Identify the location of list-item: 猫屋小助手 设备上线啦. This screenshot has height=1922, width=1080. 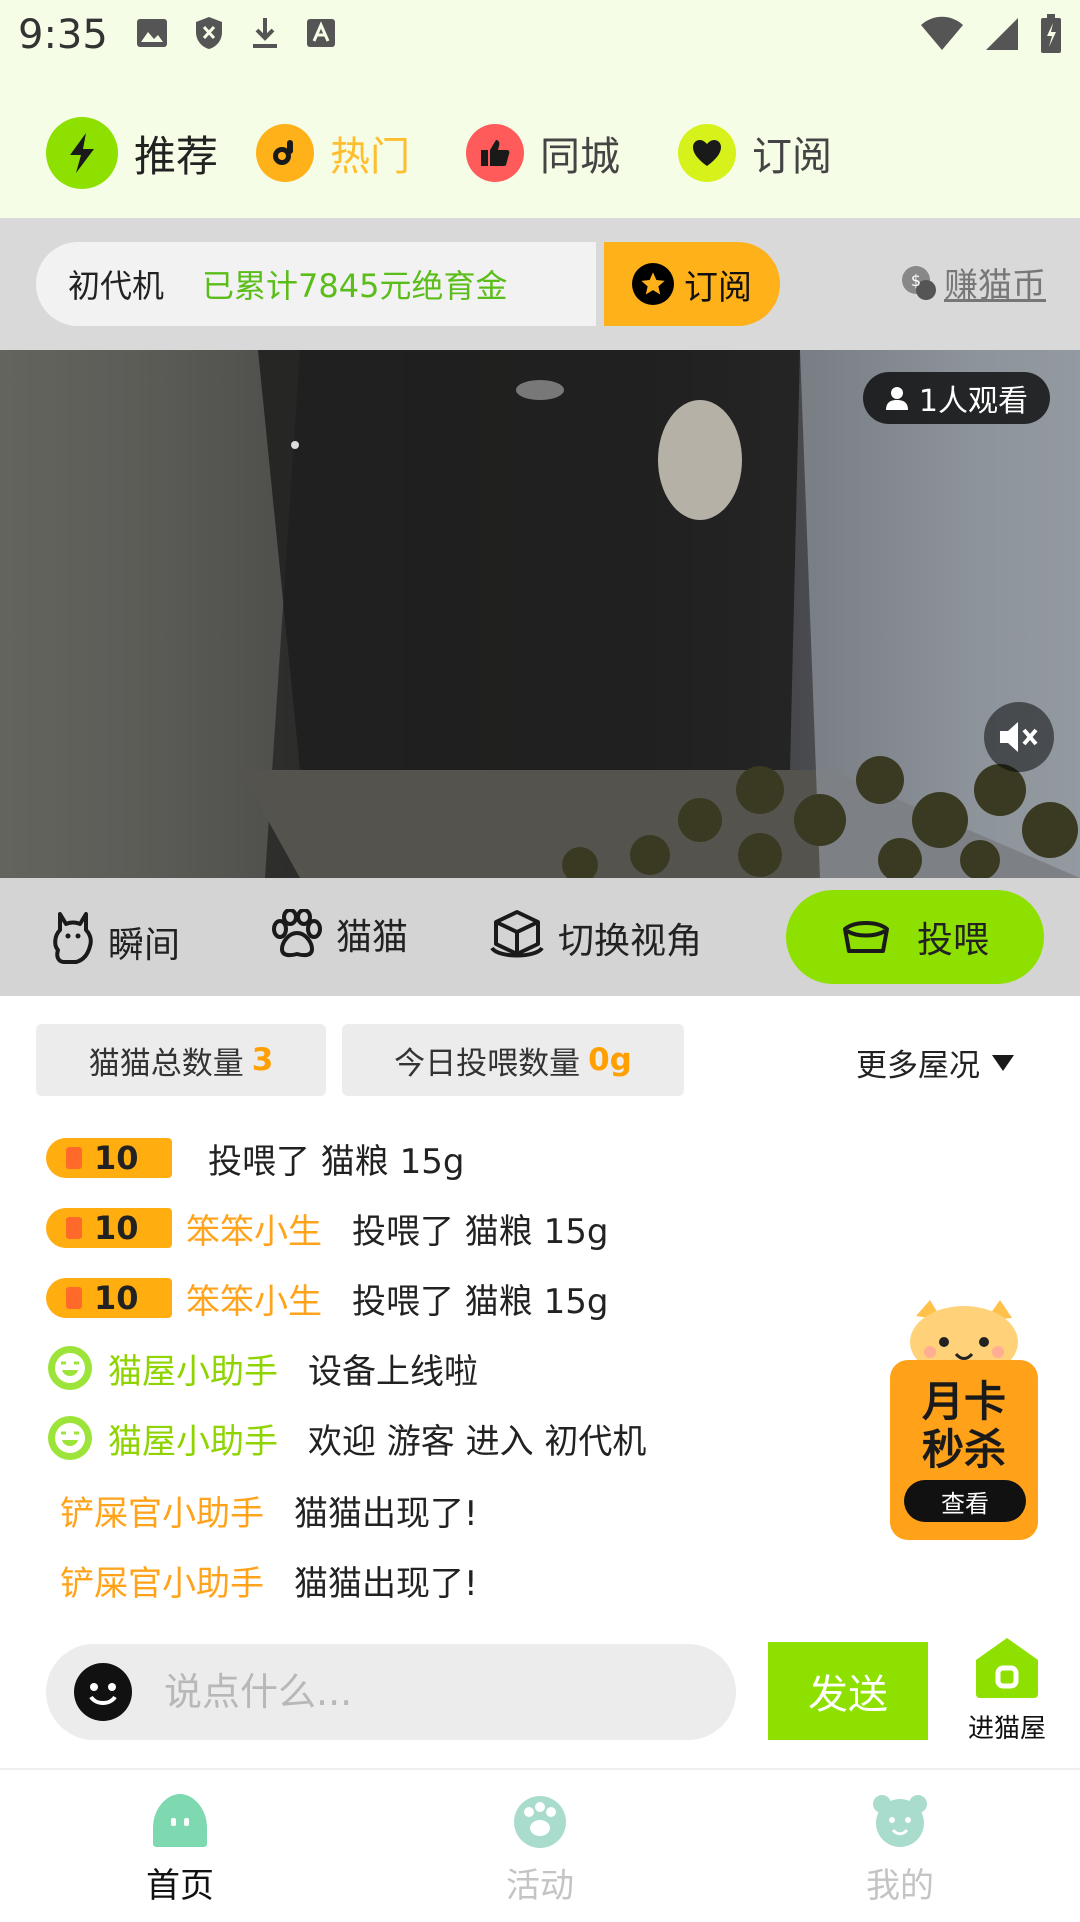
(262, 1368).